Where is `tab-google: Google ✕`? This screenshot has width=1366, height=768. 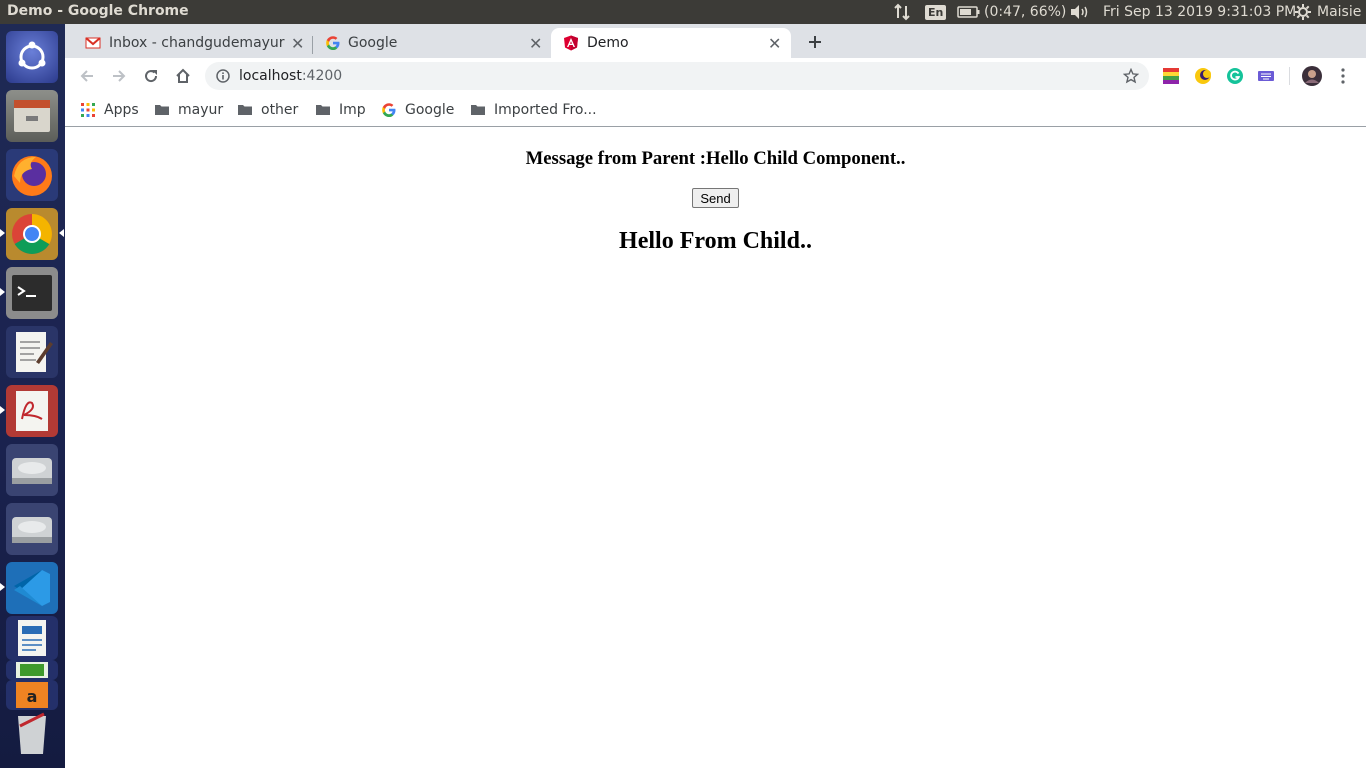 tab-google: Google ✕ is located at coordinates (428, 43).